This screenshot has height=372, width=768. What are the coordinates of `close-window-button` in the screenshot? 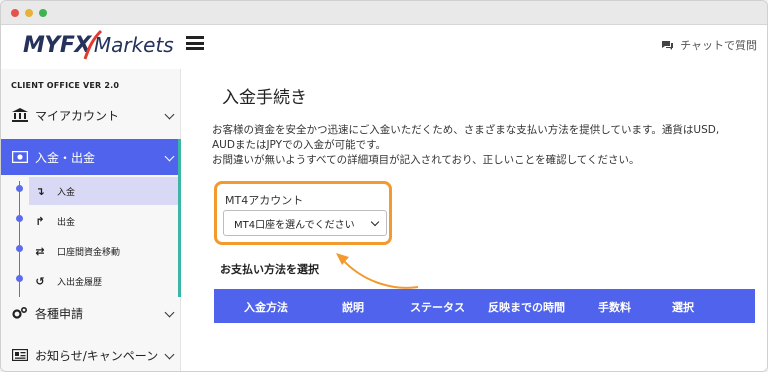 It's located at (15, 13).